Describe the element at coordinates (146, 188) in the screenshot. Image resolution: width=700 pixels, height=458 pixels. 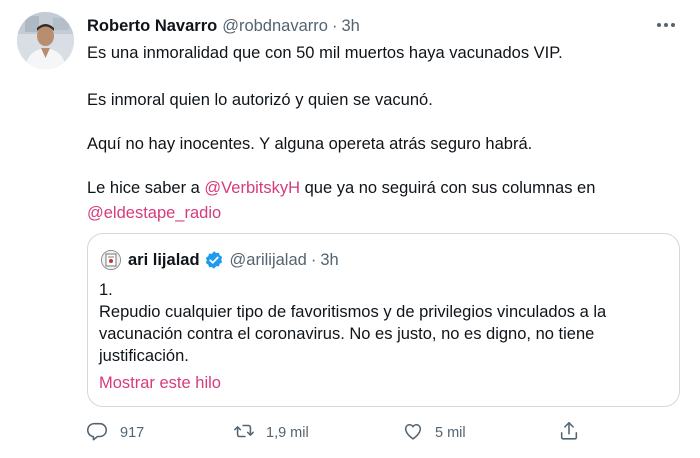
I see `text-segment: Le hice saber a` at that location.